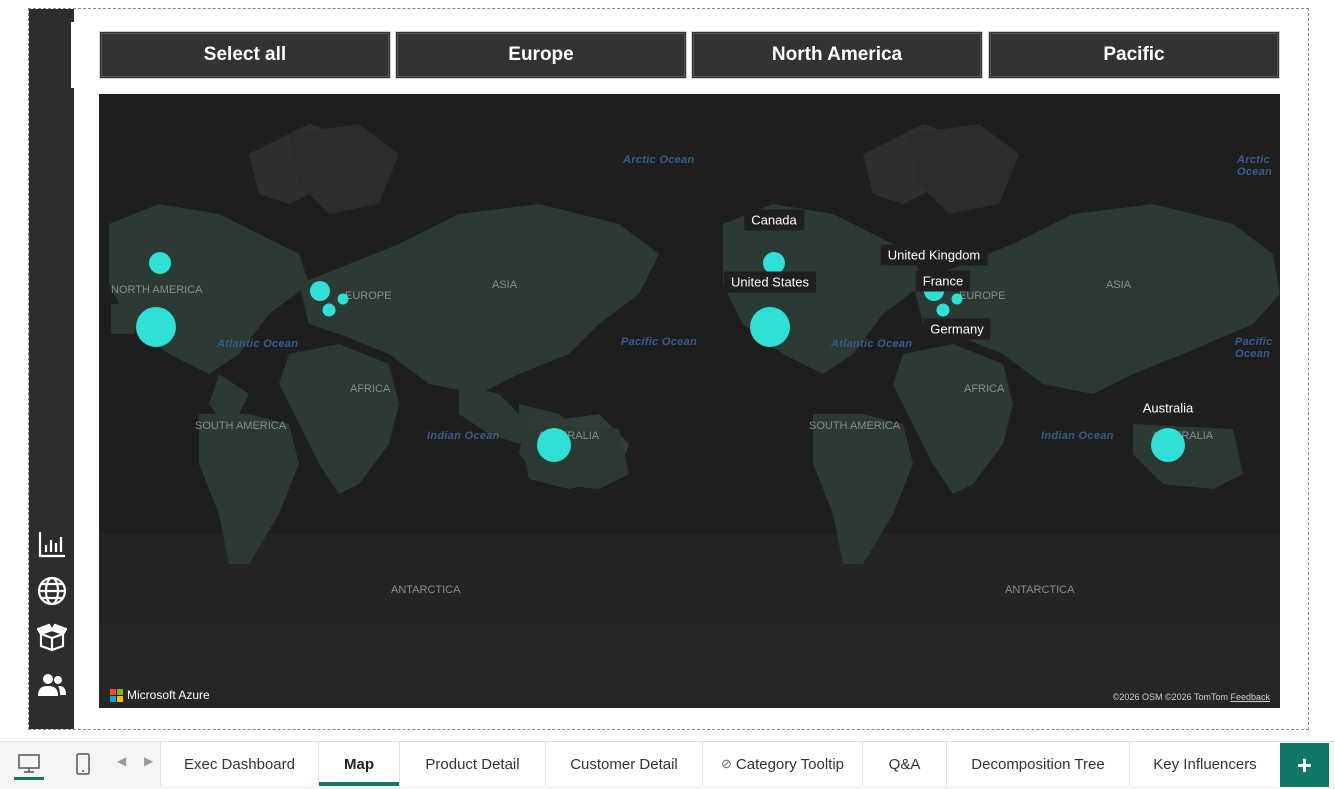  I want to click on phone-icon, so click(83, 764).